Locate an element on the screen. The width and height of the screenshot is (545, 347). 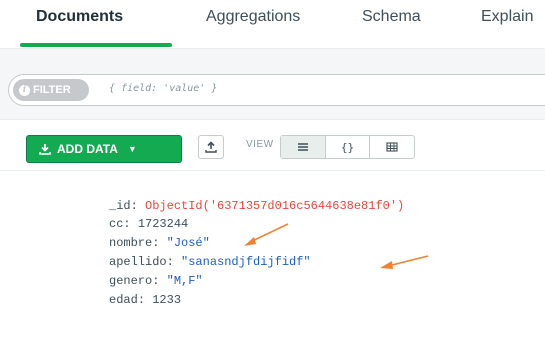
upload-icon is located at coordinates (211, 147).